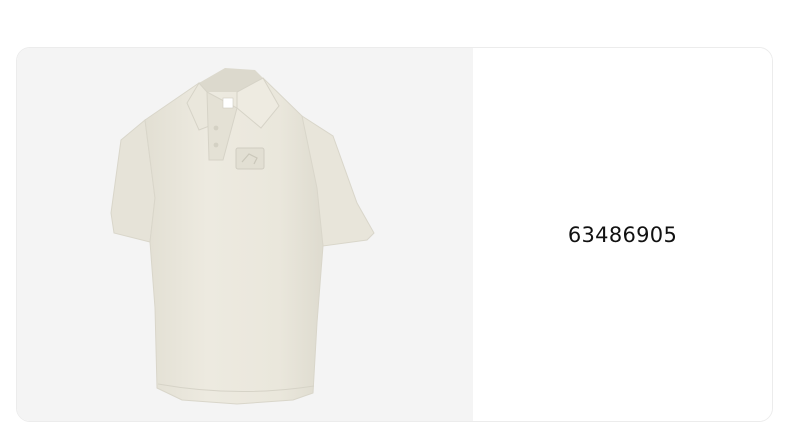  I want to click on product-code: 63486905, so click(622, 234).